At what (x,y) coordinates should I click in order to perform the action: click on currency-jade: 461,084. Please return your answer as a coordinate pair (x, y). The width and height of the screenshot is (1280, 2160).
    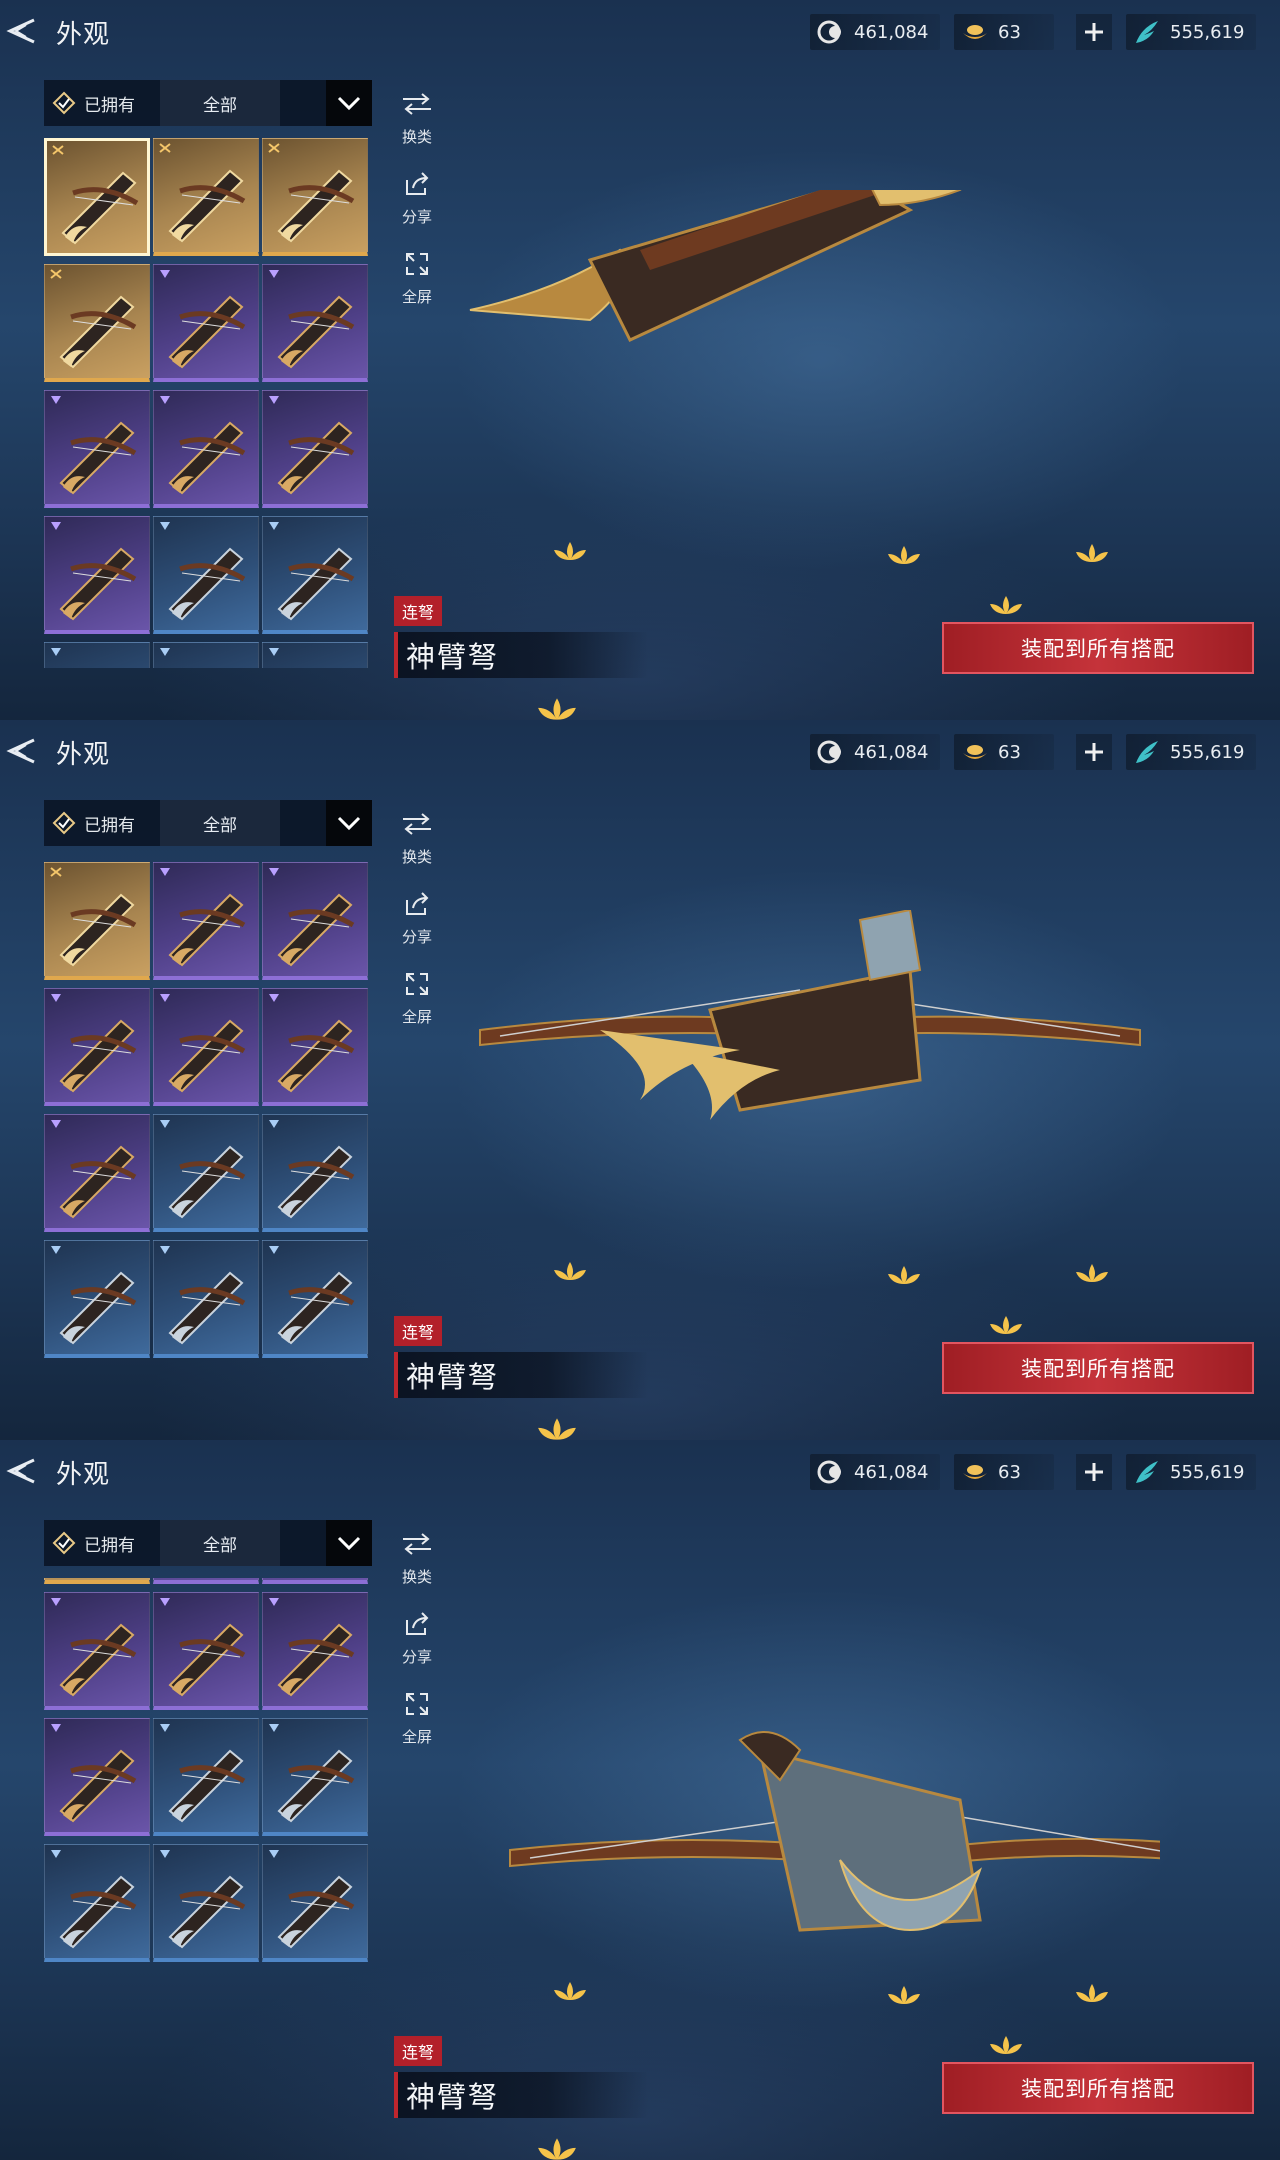
    Looking at the image, I should click on (875, 752).